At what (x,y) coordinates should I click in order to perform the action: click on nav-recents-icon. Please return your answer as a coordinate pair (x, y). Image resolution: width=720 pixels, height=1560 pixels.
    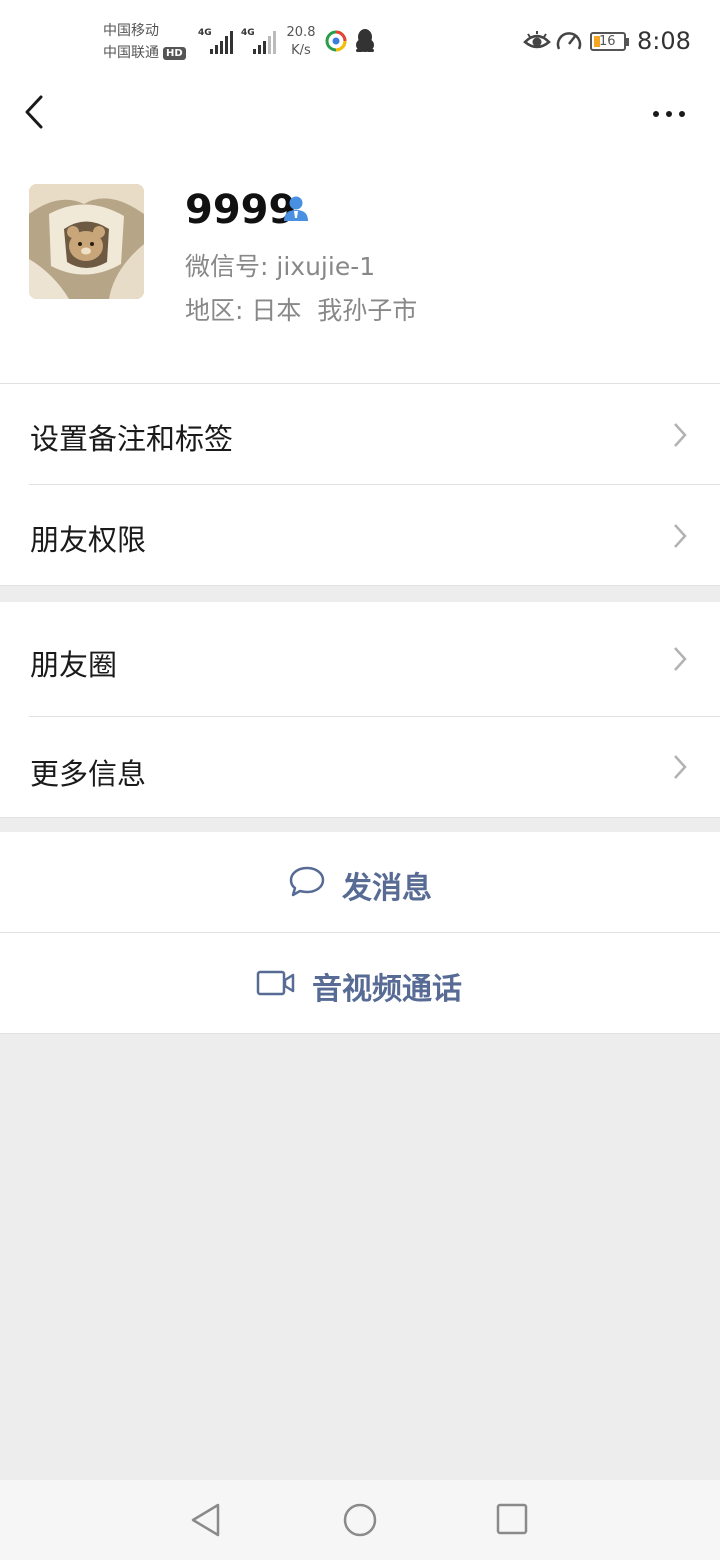
    Looking at the image, I should click on (512, 1519).